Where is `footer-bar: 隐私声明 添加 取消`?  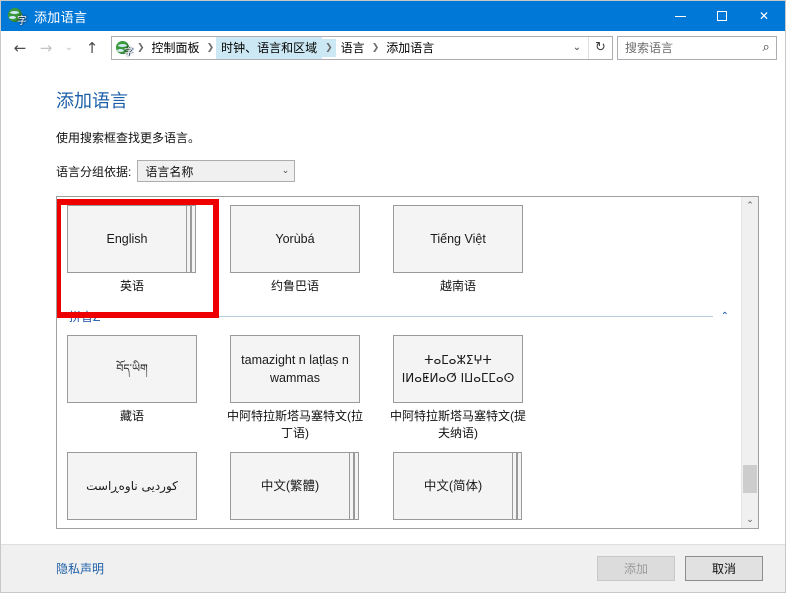 footer-bar: 隐私声明 添加 取消 is located at coordinates (393, 568).